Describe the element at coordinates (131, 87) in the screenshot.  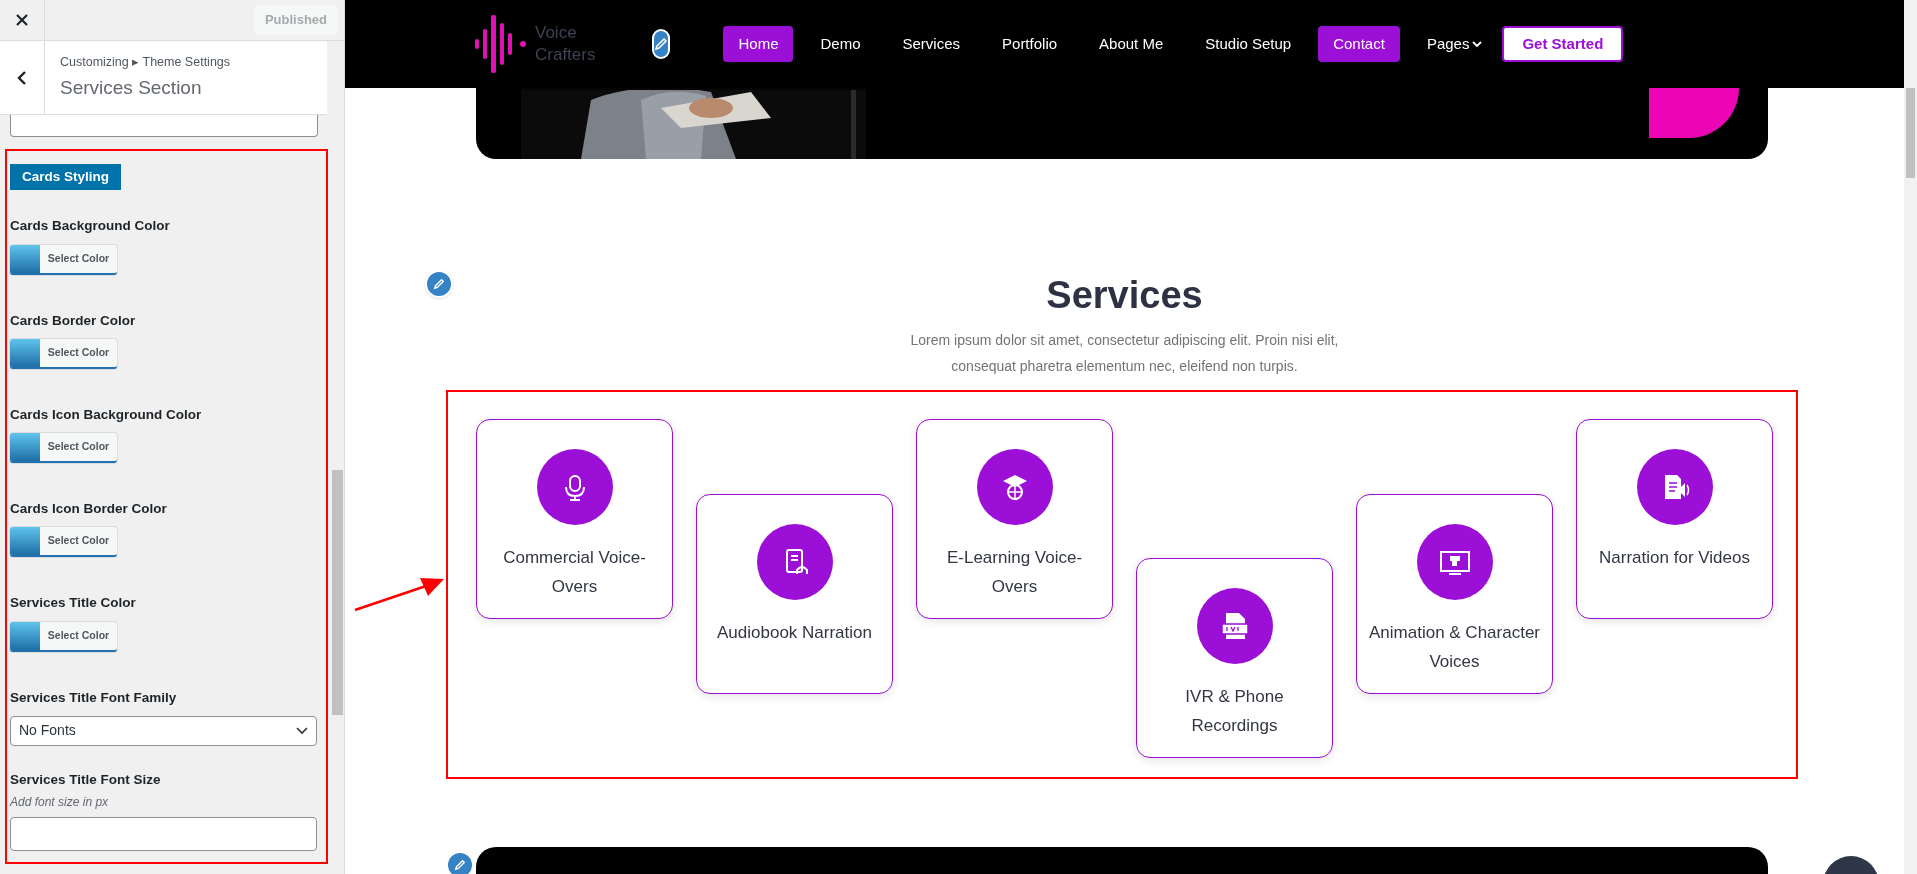
I see `panel-title: Services Section` at that location.